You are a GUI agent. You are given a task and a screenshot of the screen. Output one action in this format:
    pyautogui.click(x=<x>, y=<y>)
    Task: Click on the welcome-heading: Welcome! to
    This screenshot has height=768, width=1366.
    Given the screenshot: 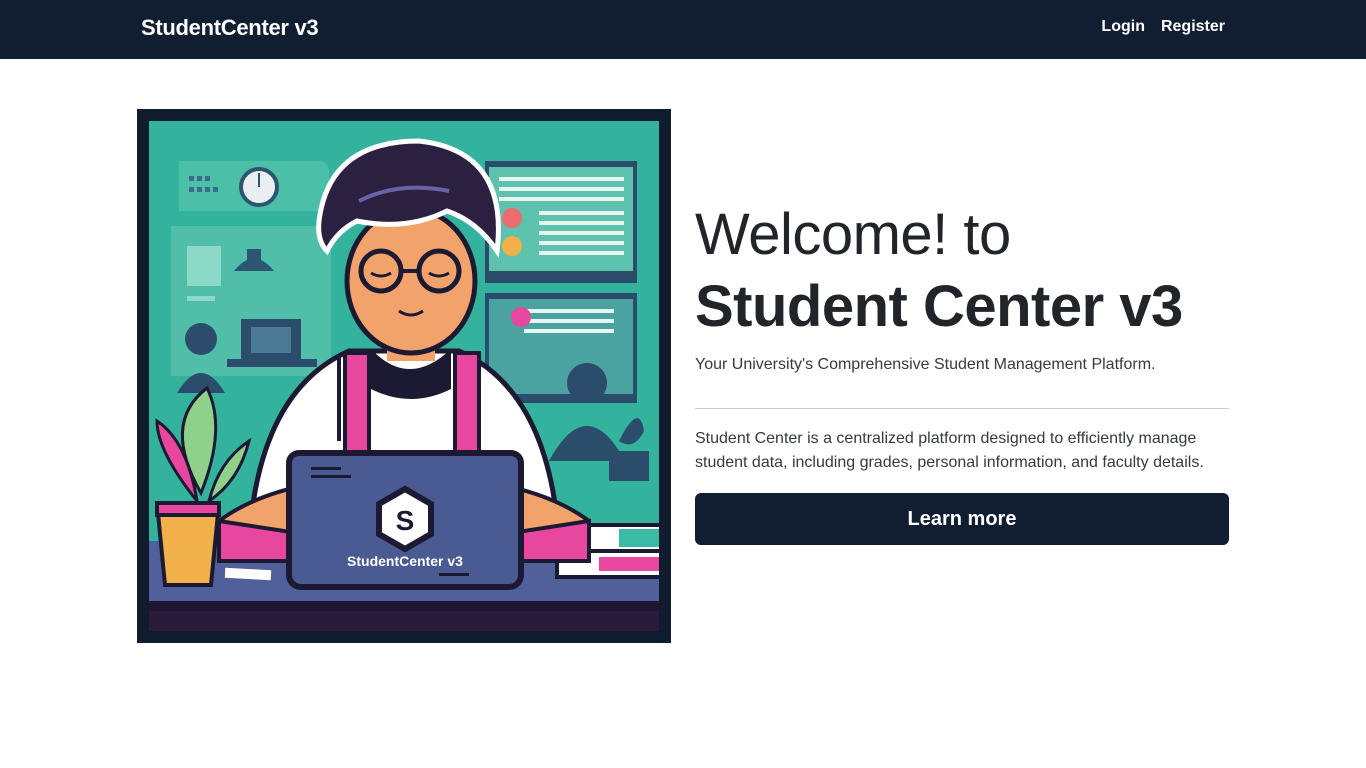 What is the action you would take?
    pyautogui.click(x=853, y=234)
    